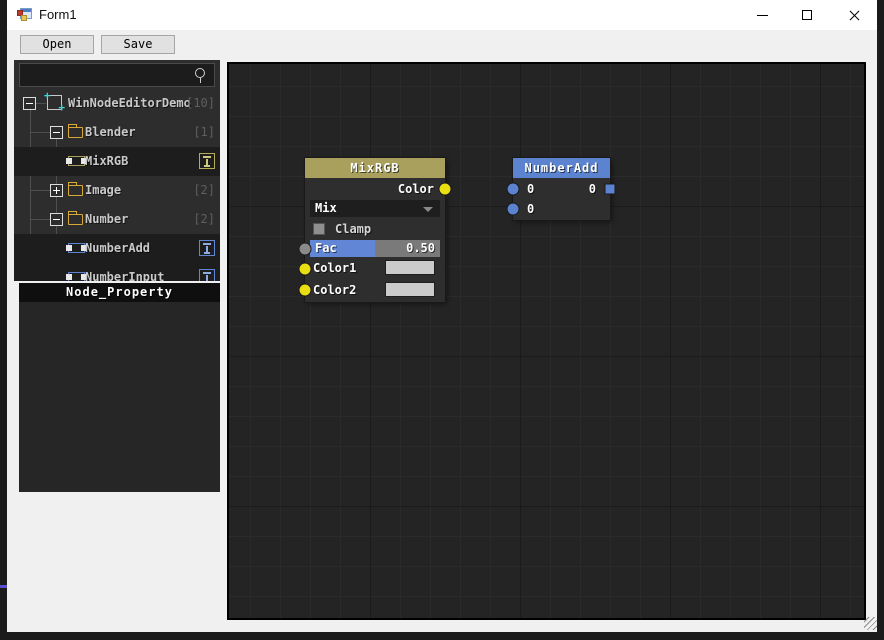 The width and height of the screenshot is (884, 640). I want to click on maximize-icon, so click(807, 15).